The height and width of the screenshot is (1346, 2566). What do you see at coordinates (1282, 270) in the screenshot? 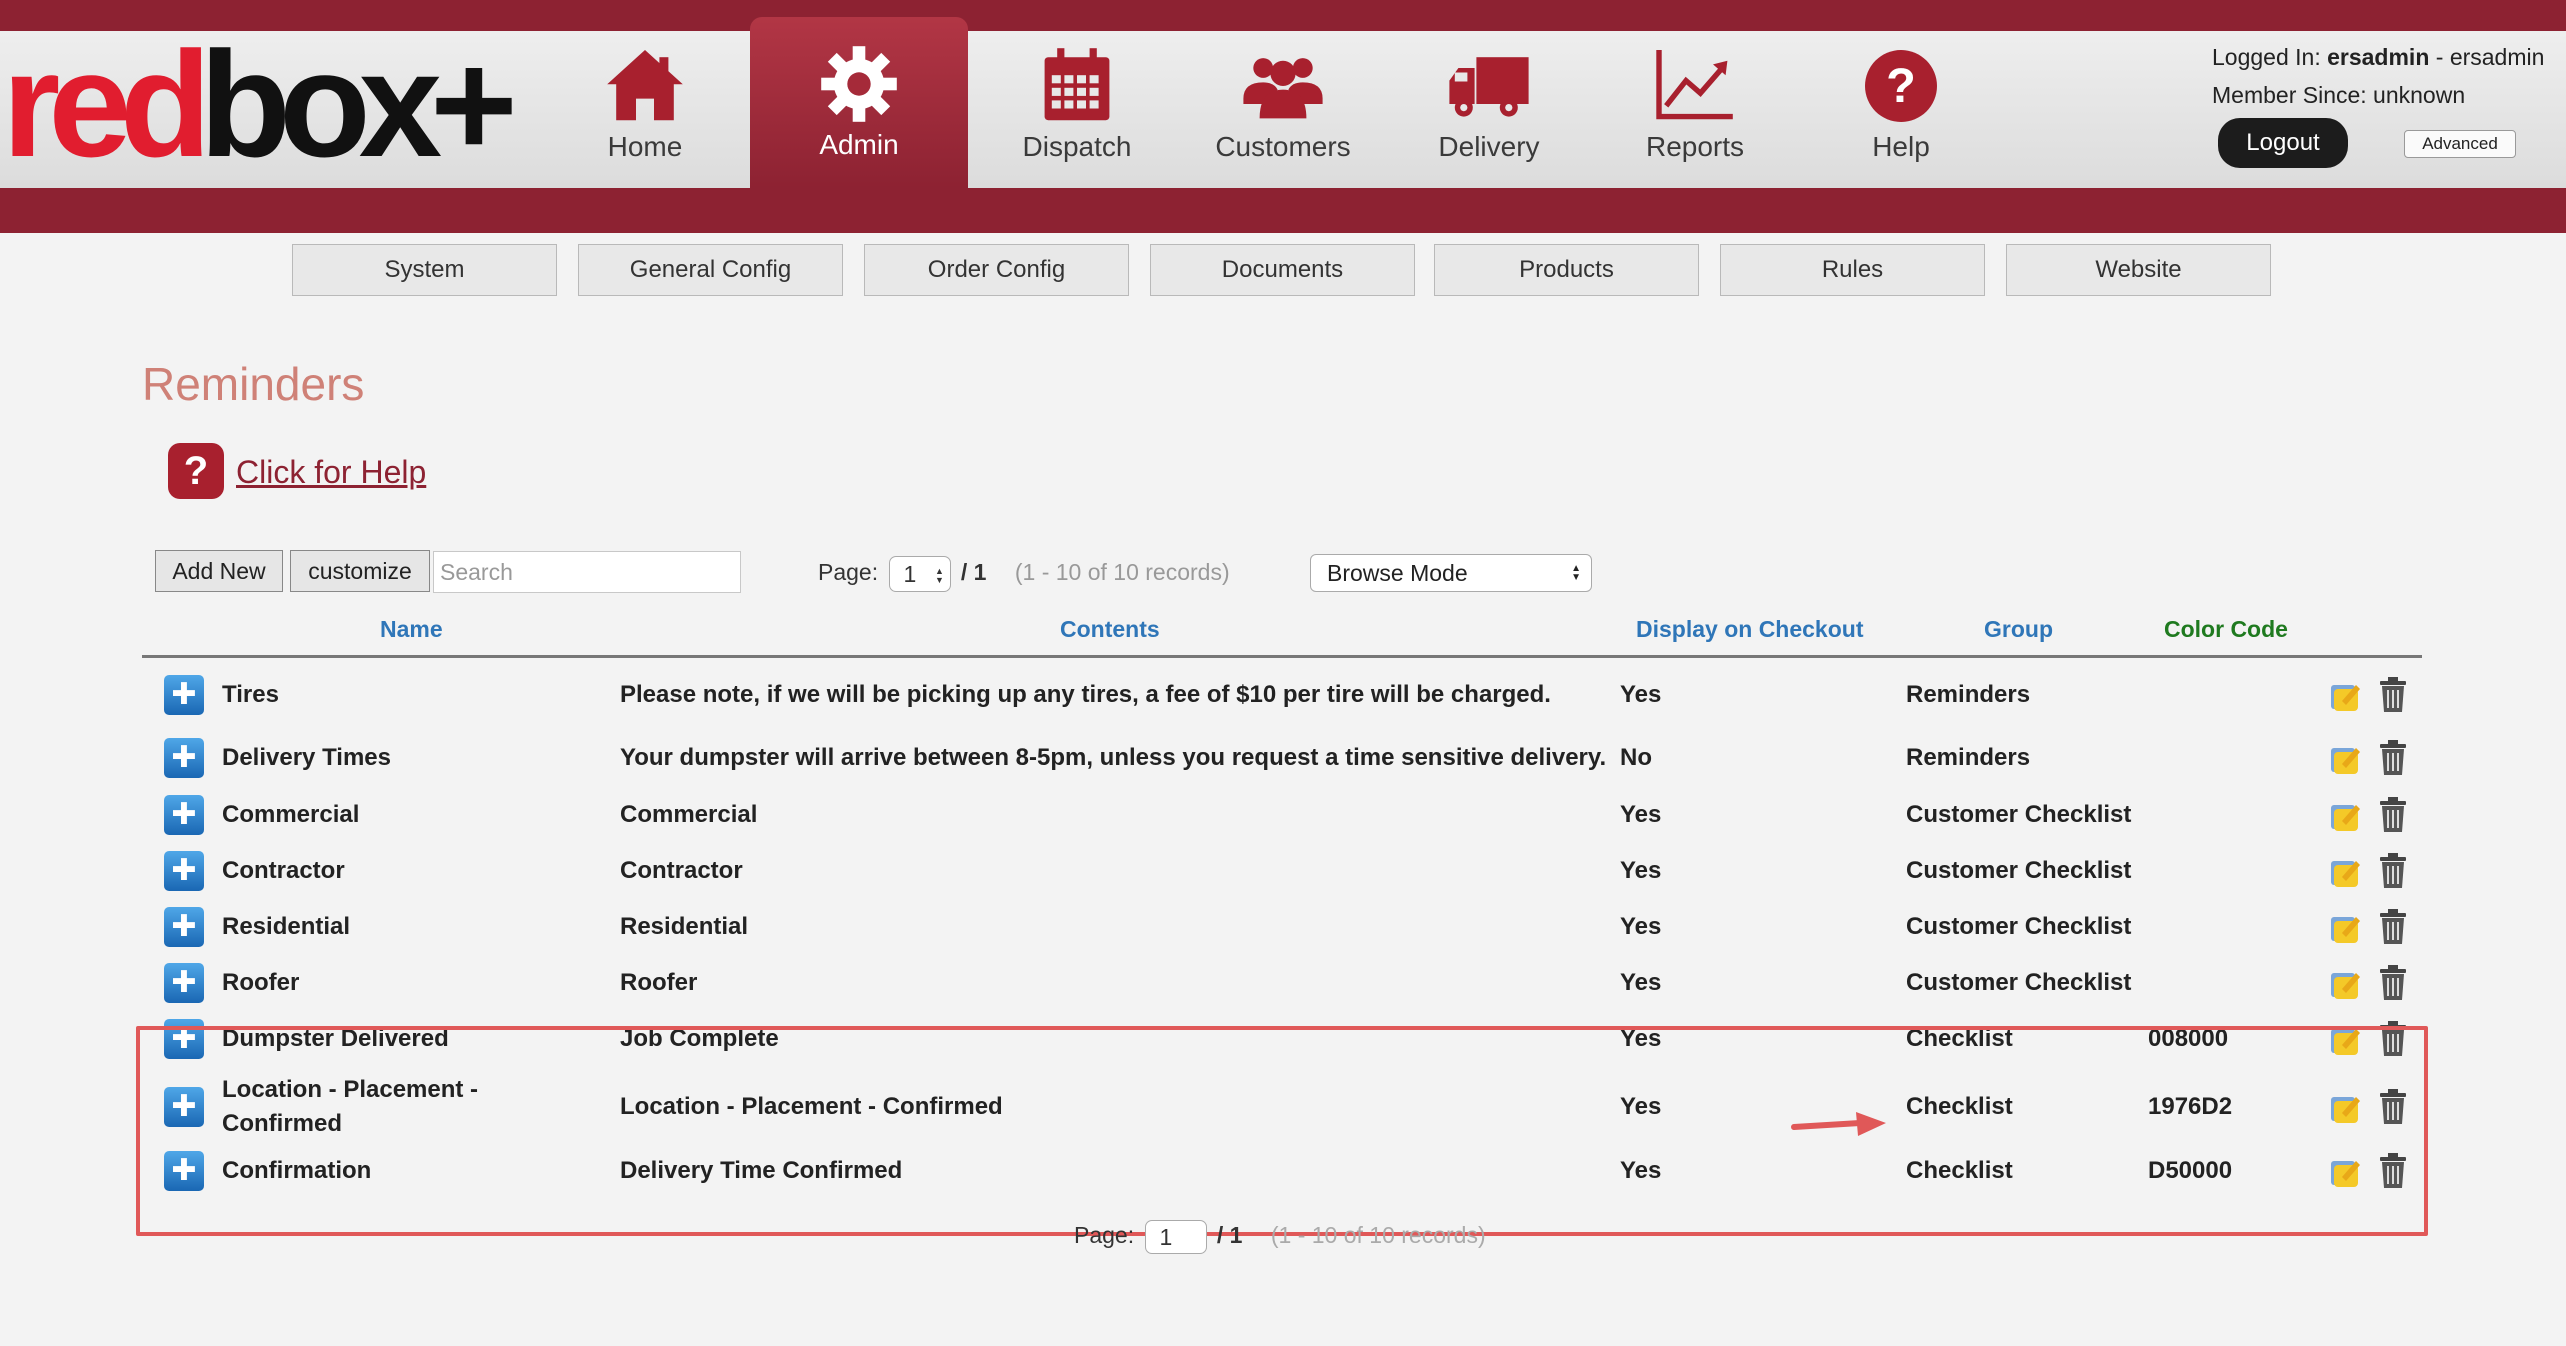
I see `subnav-documents: Documents` at bounding box center [1282, 270].